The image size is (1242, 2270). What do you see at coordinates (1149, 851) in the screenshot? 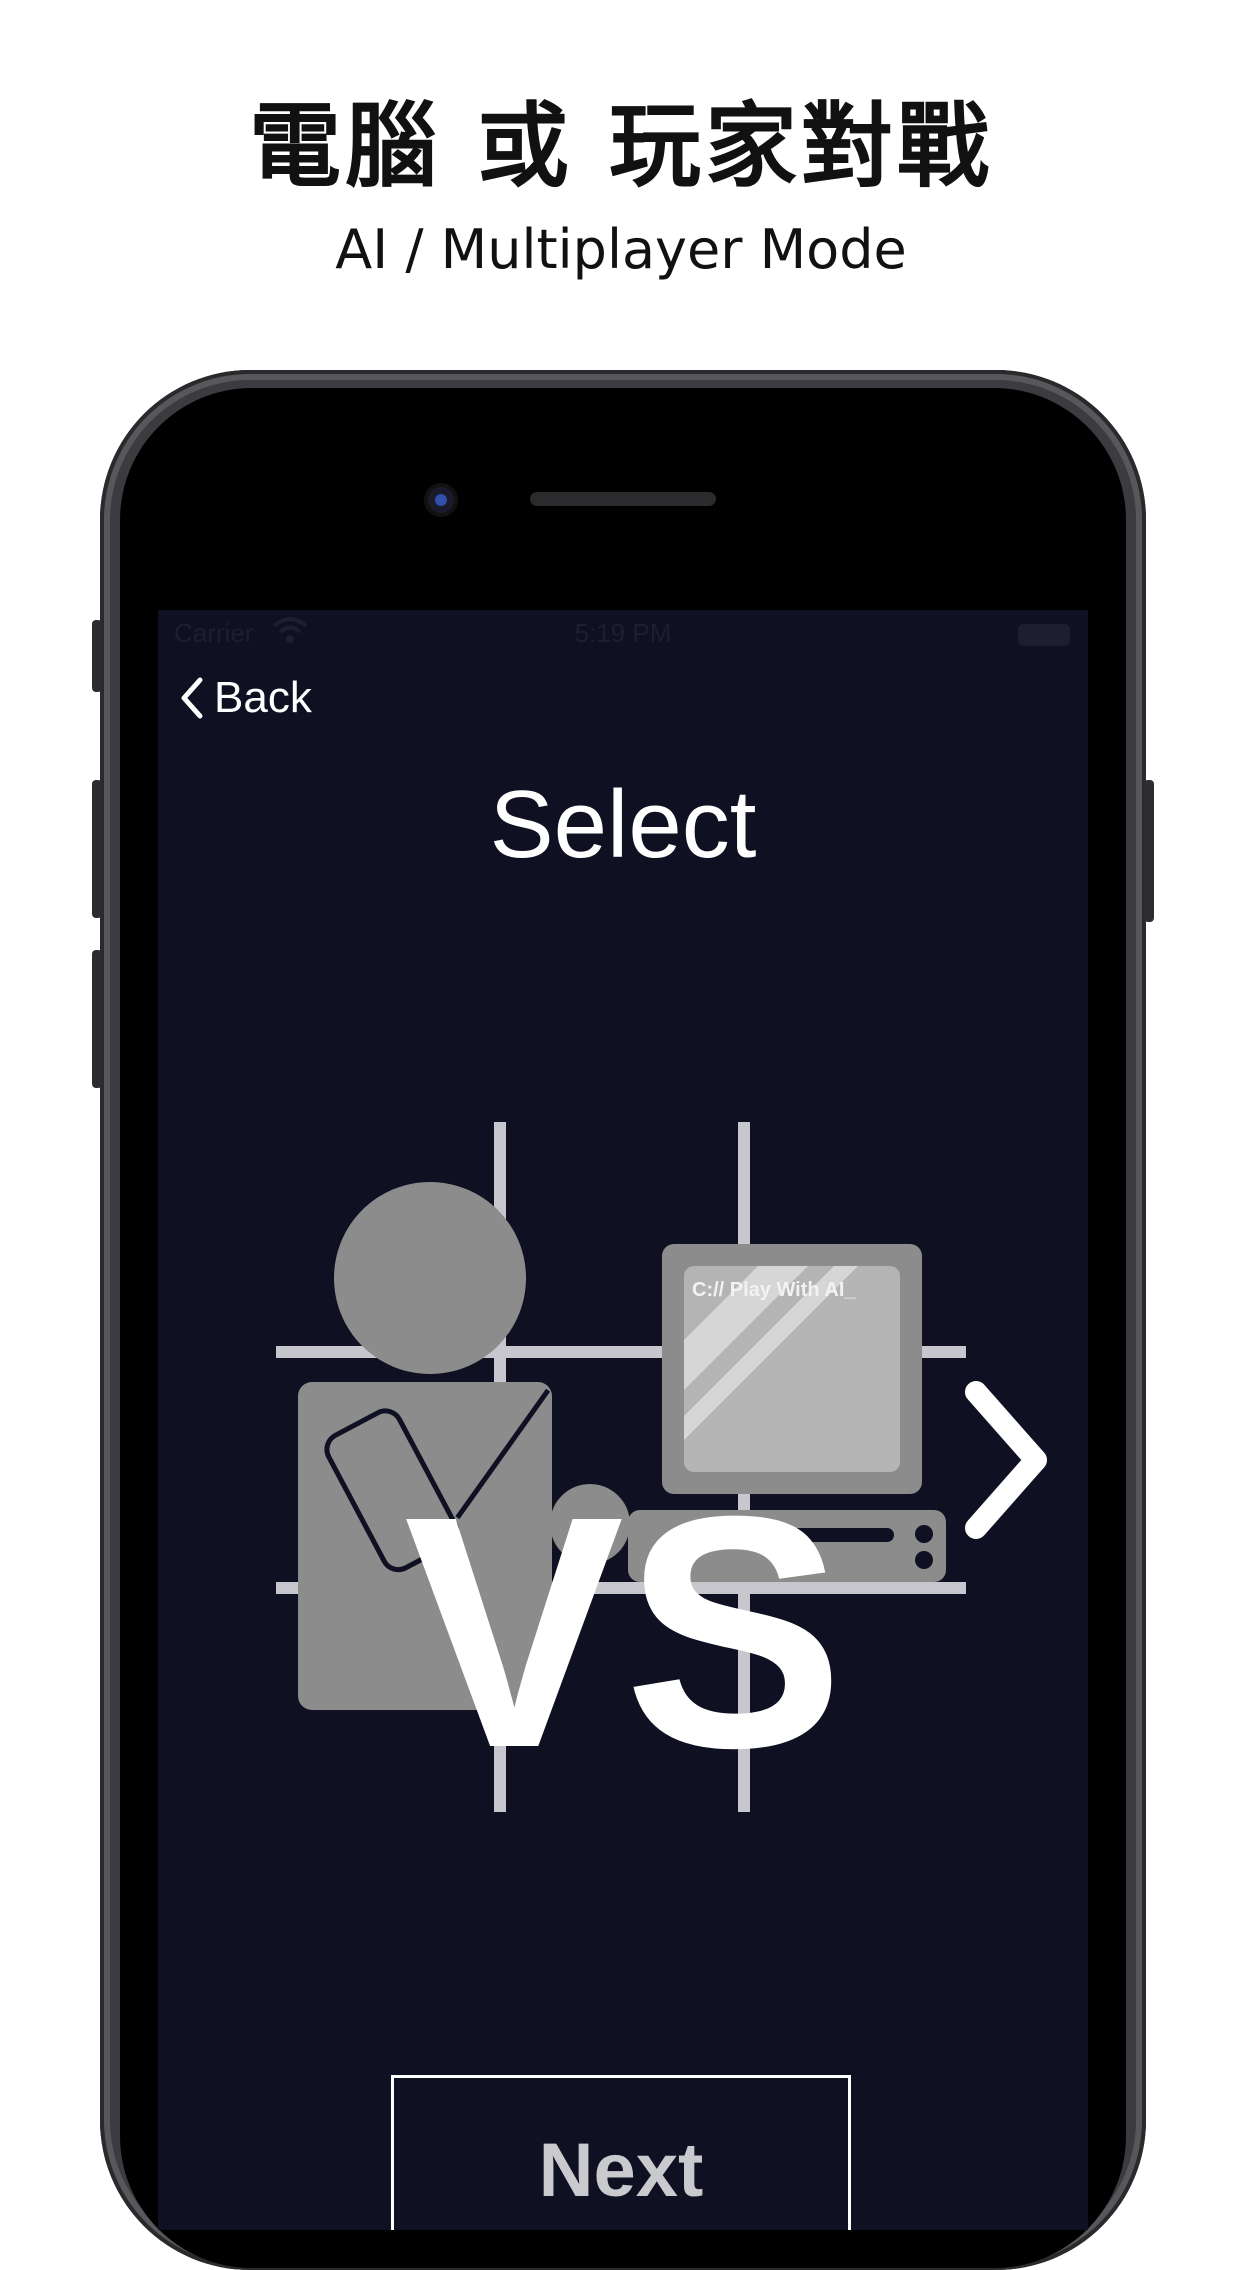
I see `phone-side-button-power` at bounding box center [1149, 851].